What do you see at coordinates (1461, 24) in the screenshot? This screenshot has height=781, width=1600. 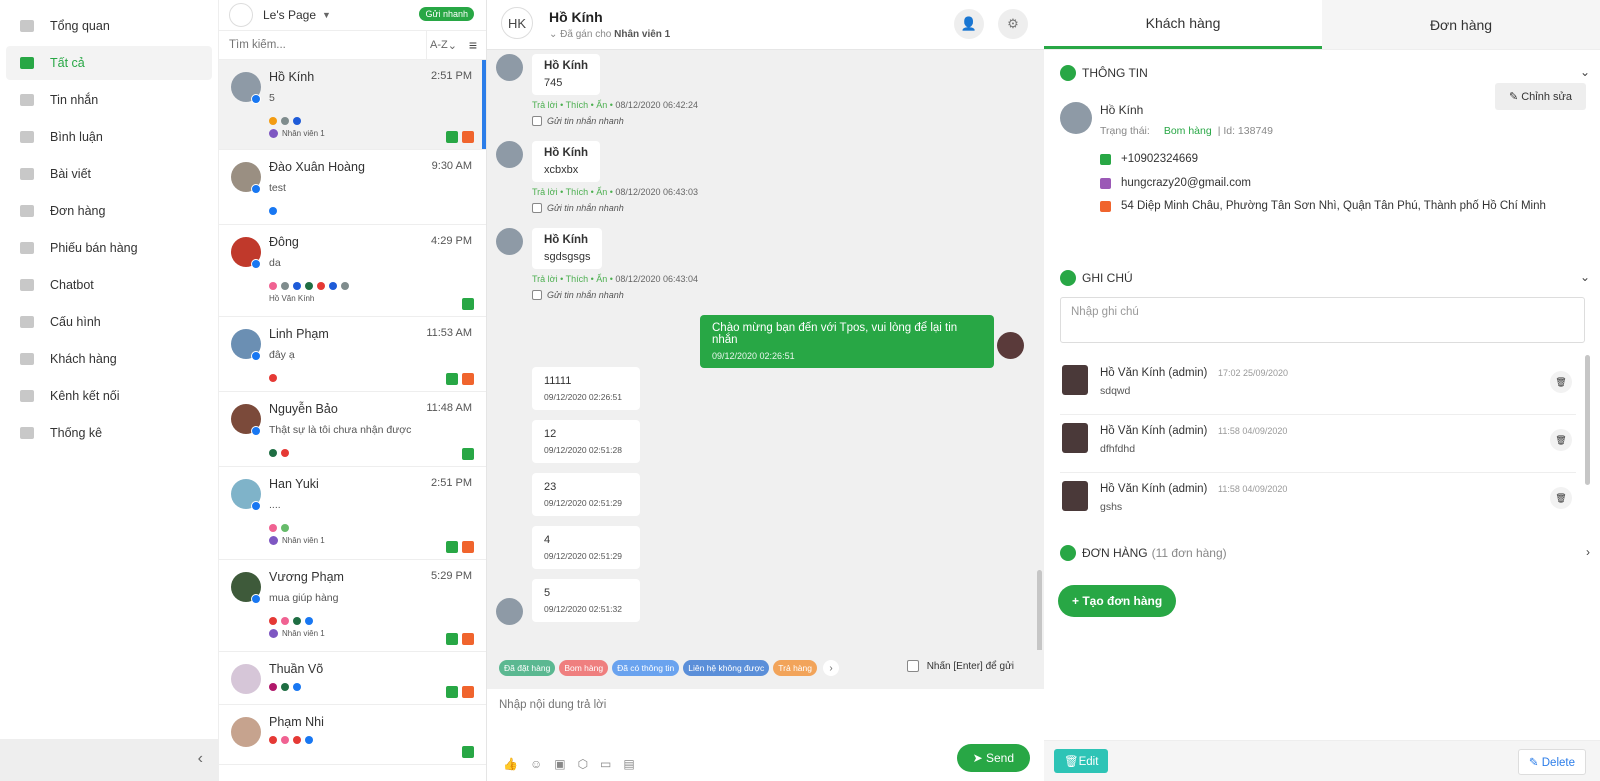 I see `tab-orders: Đơn hàng` at bounding box center [1461, 24].